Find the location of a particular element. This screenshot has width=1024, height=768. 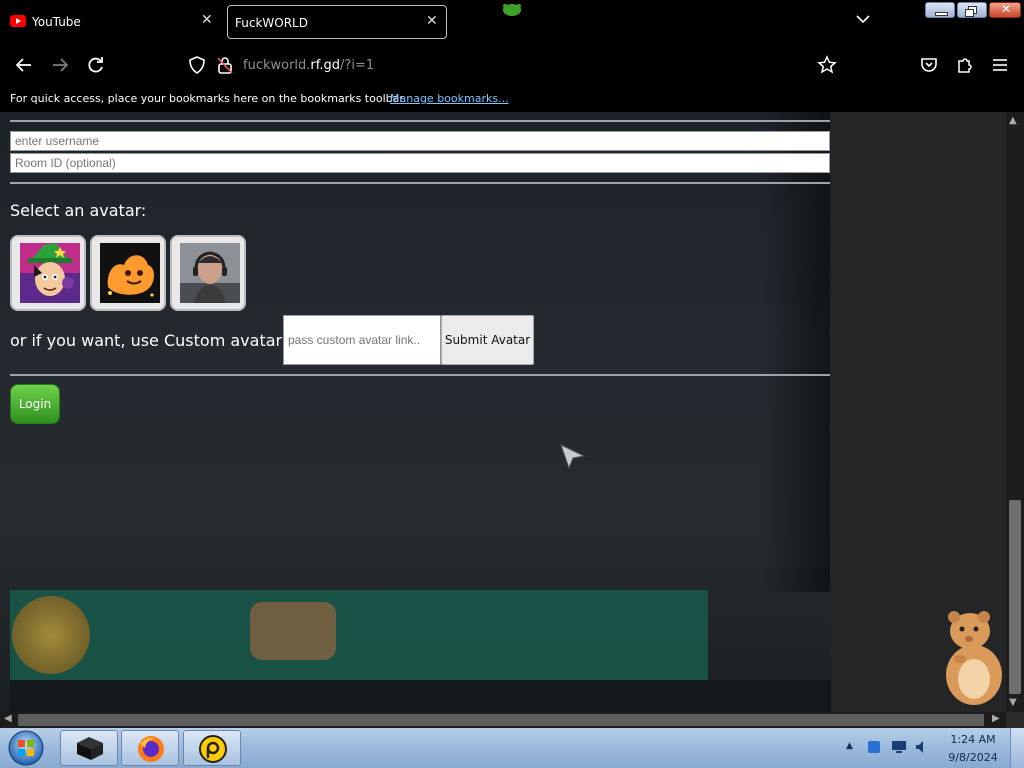

url-host: fuckworld. is located at coordinates (277, 65).